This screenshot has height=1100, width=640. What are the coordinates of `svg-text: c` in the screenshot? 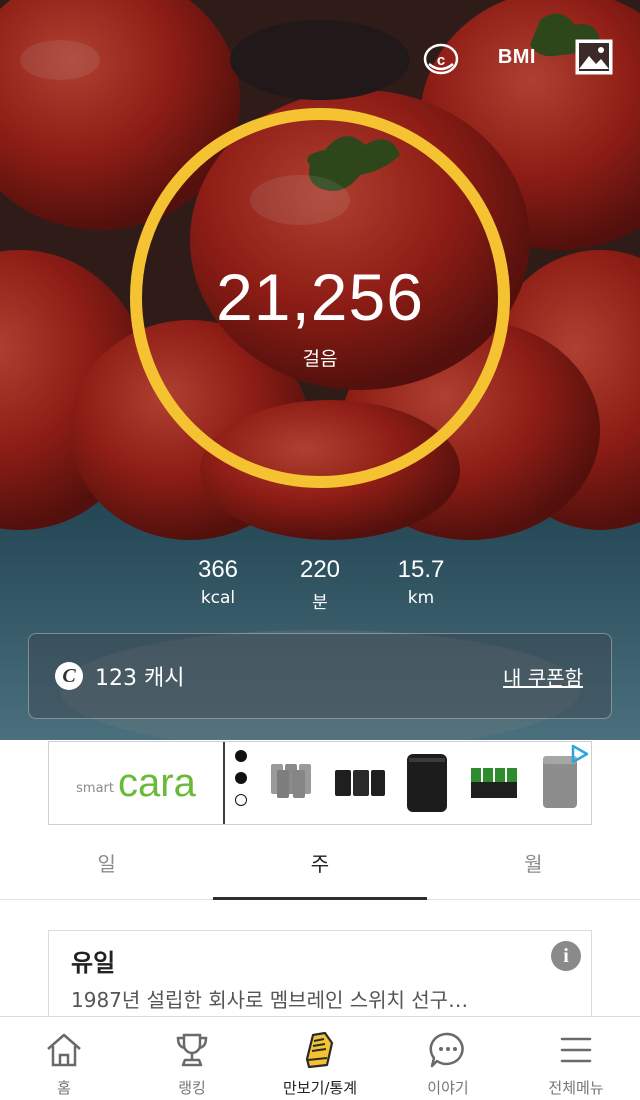 It's located at (441, 60).